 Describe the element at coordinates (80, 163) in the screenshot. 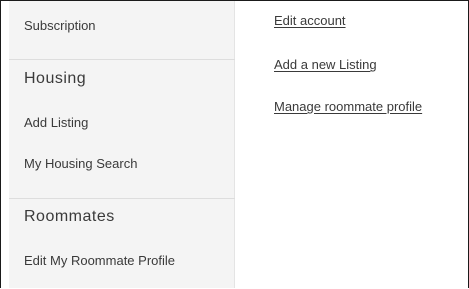

I see `sidebar-item-my-housing-search: My Housing Search` at that location.